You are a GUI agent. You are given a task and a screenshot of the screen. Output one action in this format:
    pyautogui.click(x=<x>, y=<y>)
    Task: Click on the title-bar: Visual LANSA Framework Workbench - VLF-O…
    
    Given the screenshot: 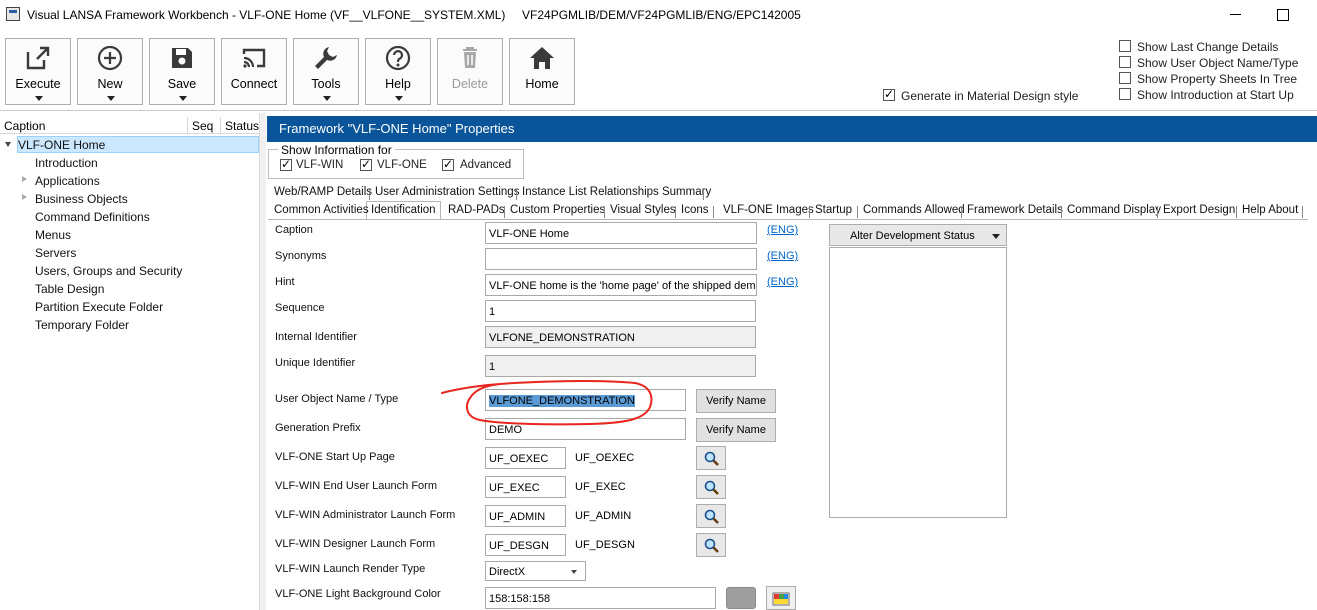 What is the action you would take?
    pyautogui.click(x=658, y=15)
    